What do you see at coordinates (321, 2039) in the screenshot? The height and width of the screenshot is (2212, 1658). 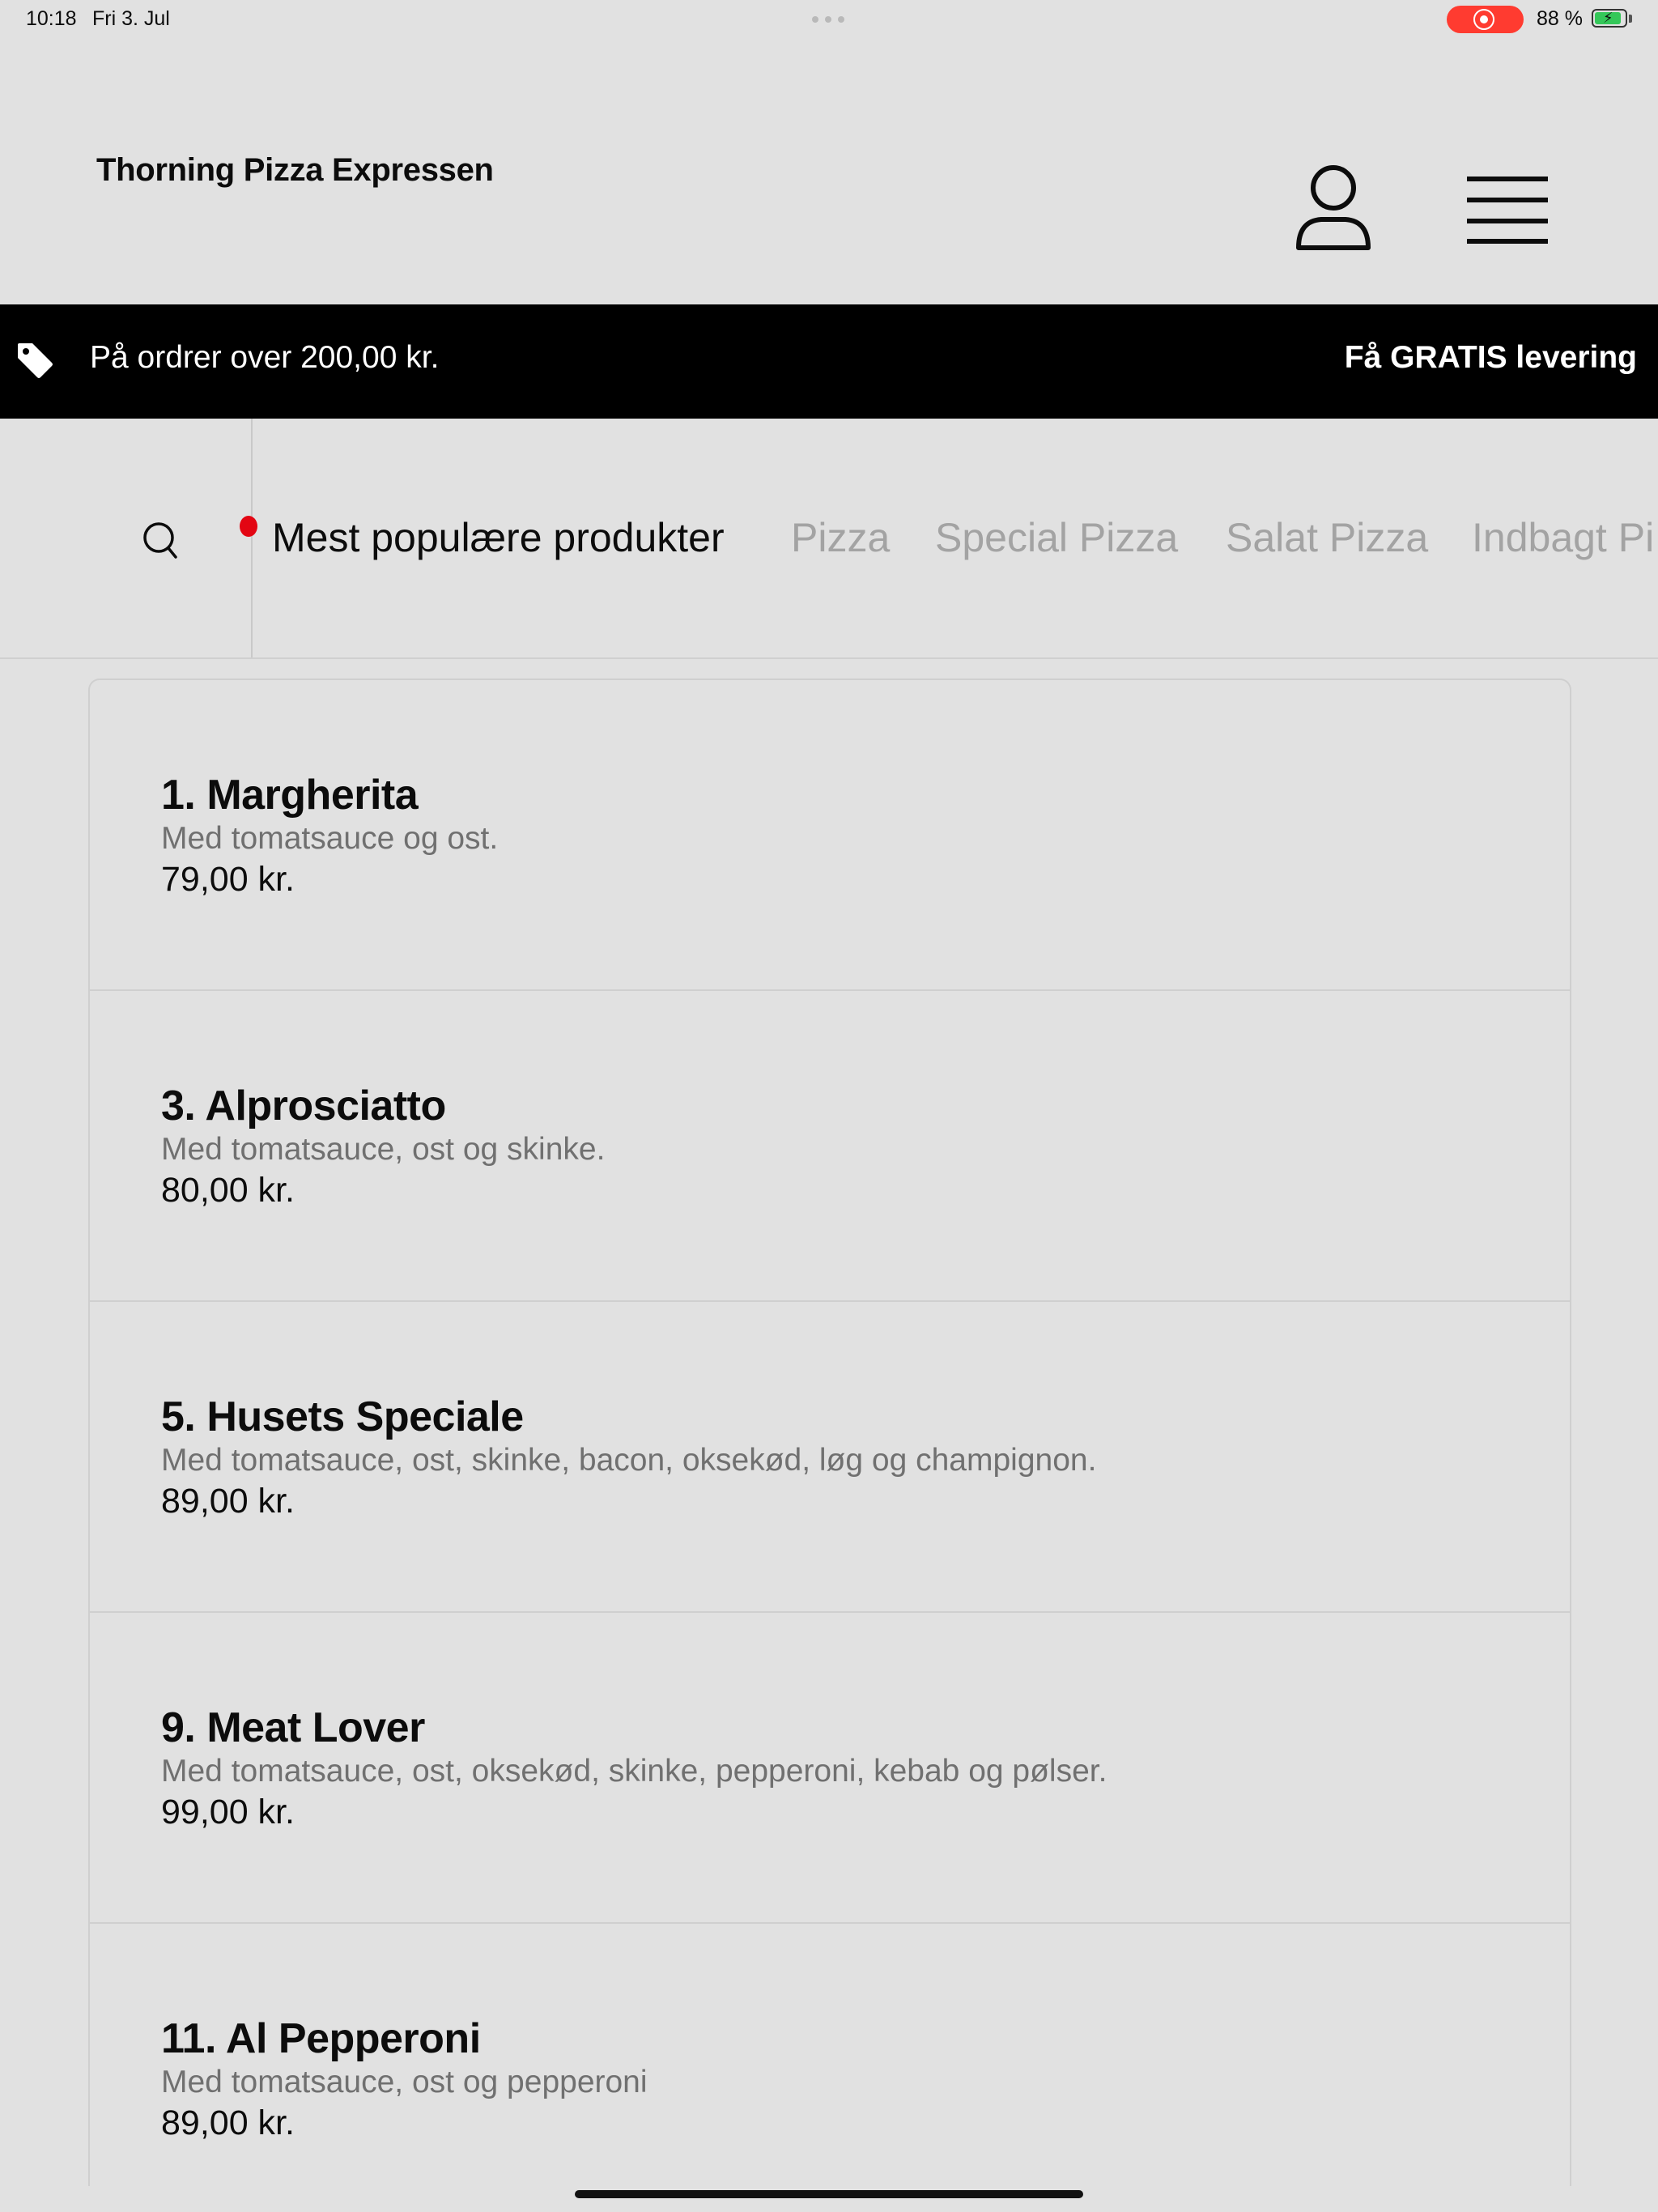 I see `product-name: 11. Al Pepperoni` at bounding box center [321, 2039].